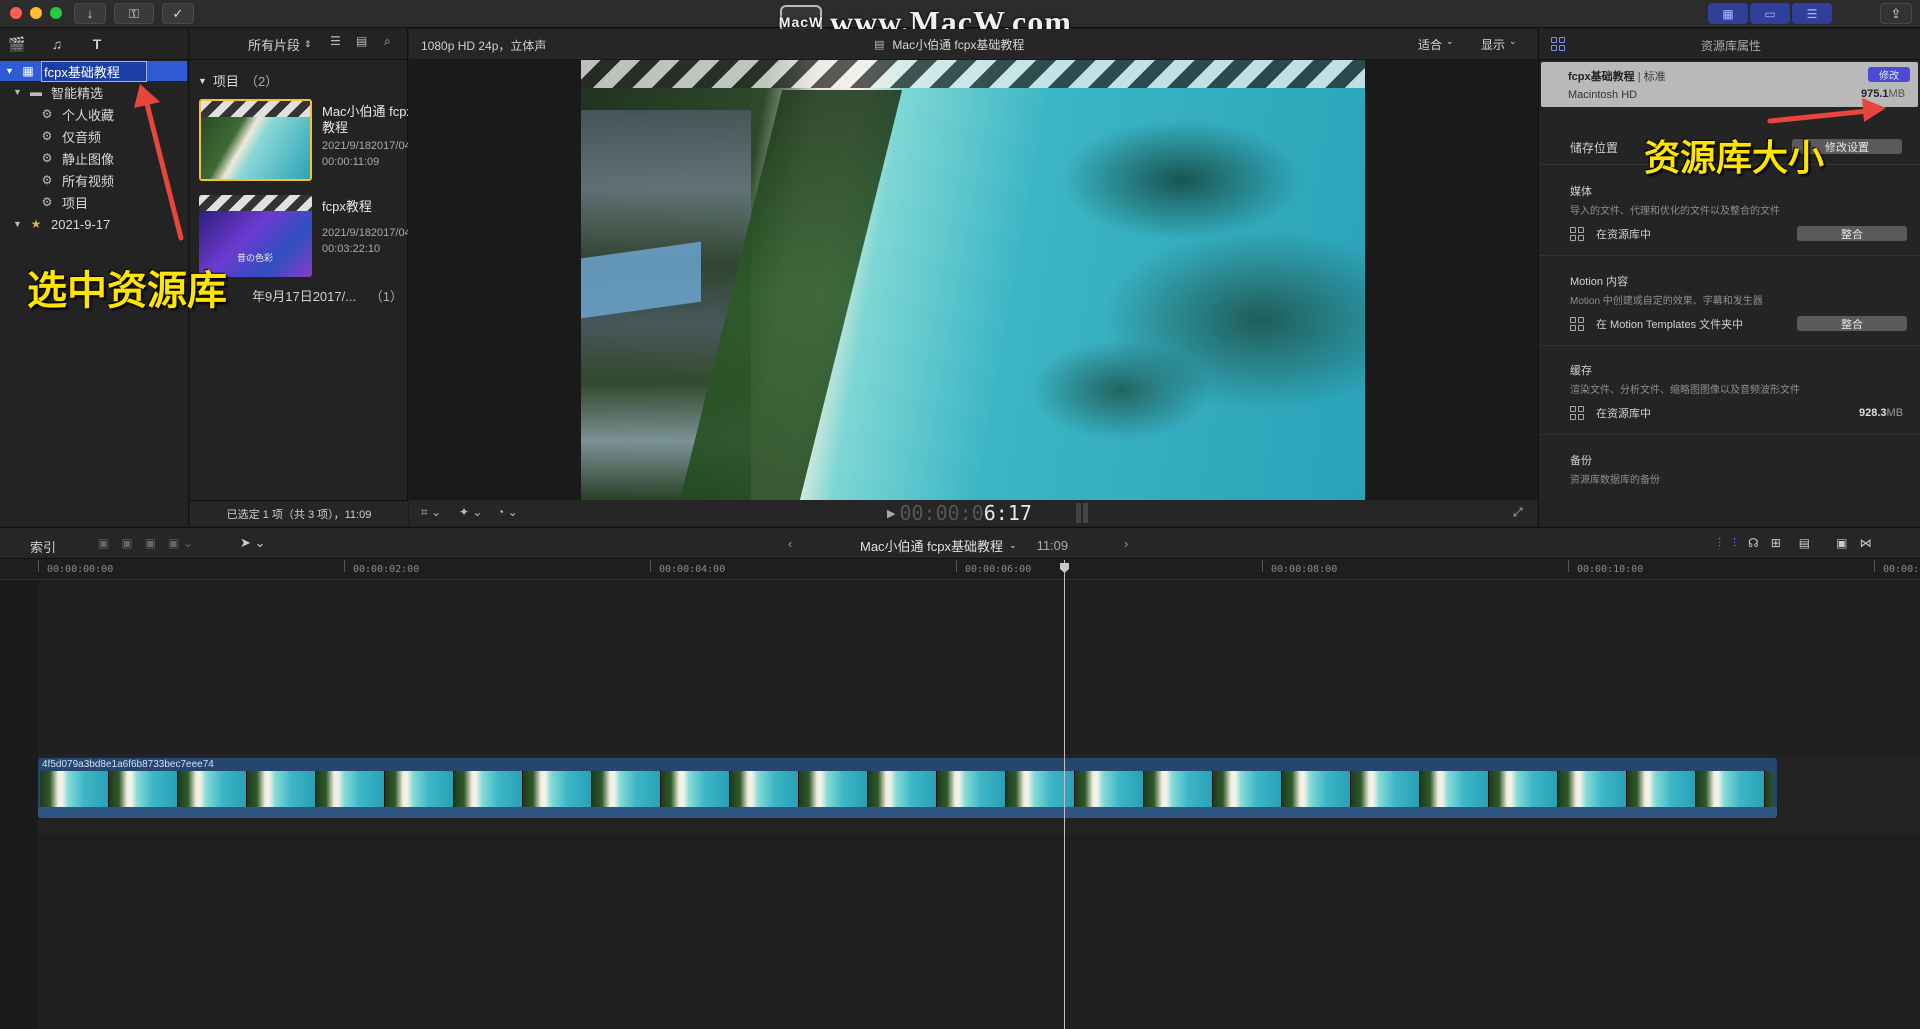  Describe the element at coordinates (1010, 162) in the screenshot. I see `annotation-arrows` at that location.